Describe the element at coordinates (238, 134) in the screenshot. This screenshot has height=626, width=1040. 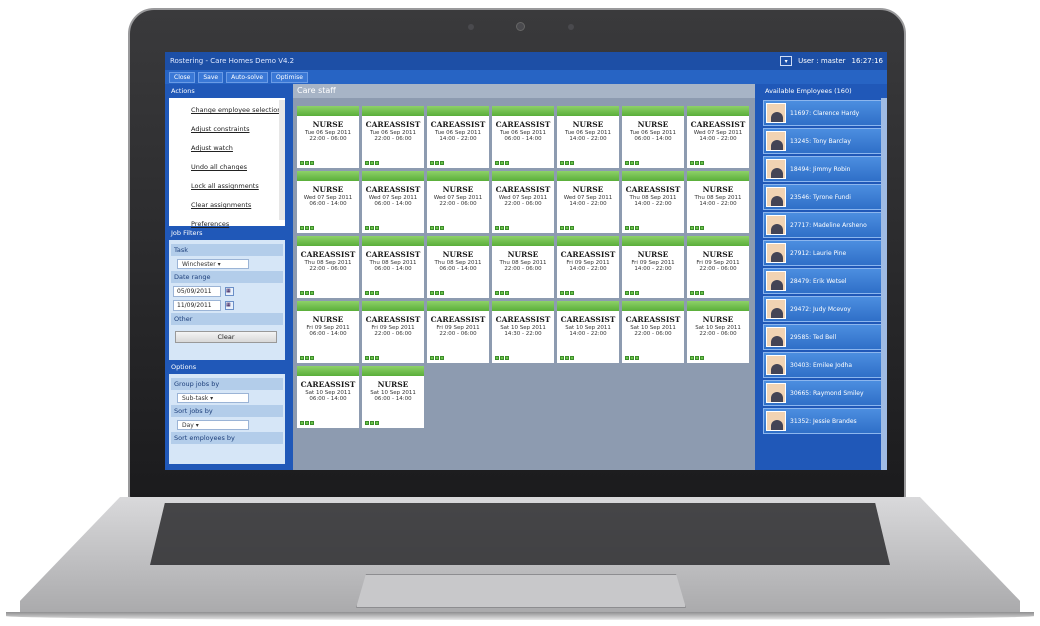
I see `action-adjust-constraints: Adjust constraints` at that location.